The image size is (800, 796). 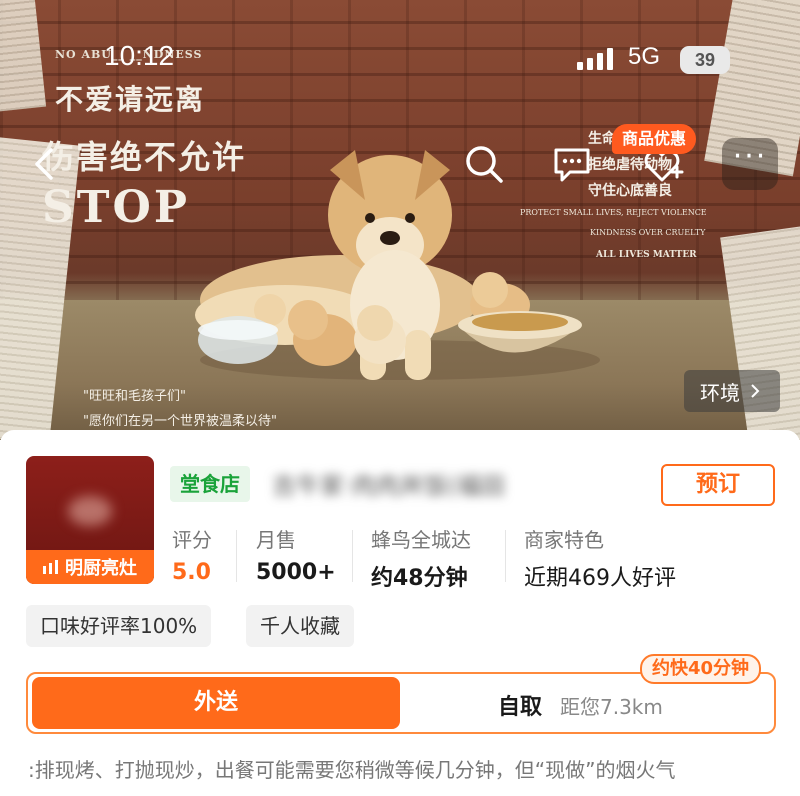 What do you see at coordinates (139, 55) in the screenshot?
I see `status-time: 10:12` at bounding box center [139, 55].